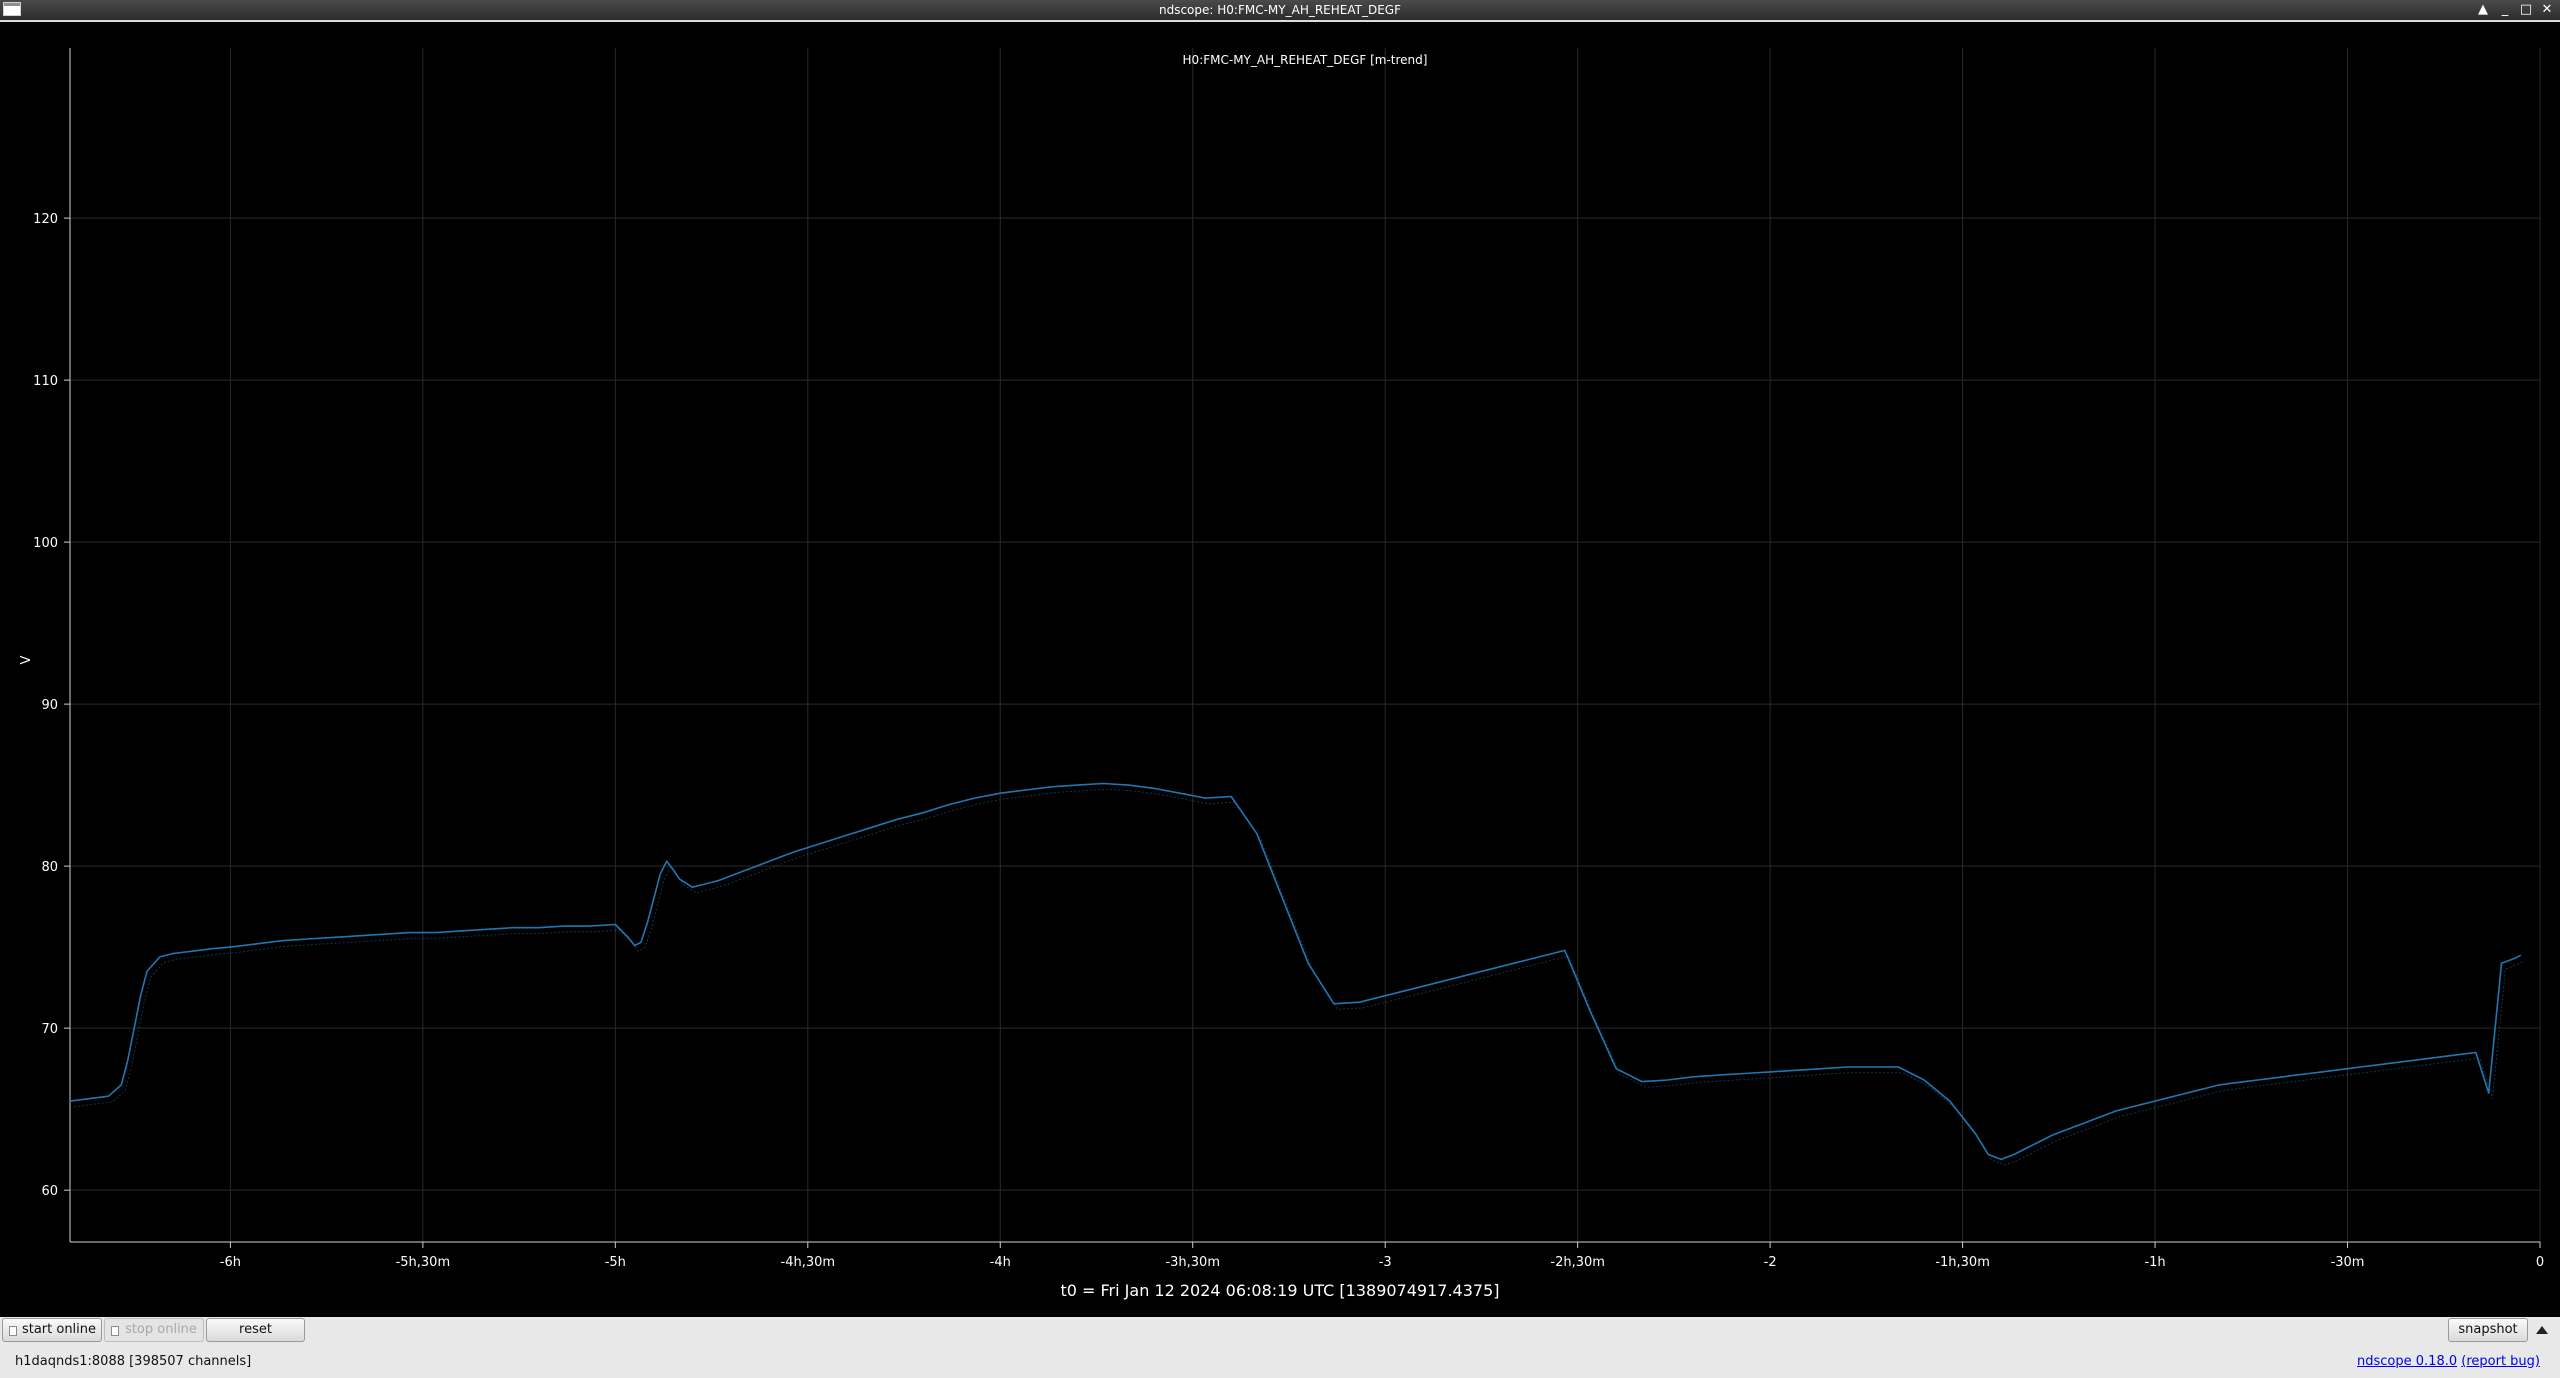  What do you see at coordinates (2547, 10) in the screenshot?
I see `close-icon: ✕` at bounding box center [2547, 10].